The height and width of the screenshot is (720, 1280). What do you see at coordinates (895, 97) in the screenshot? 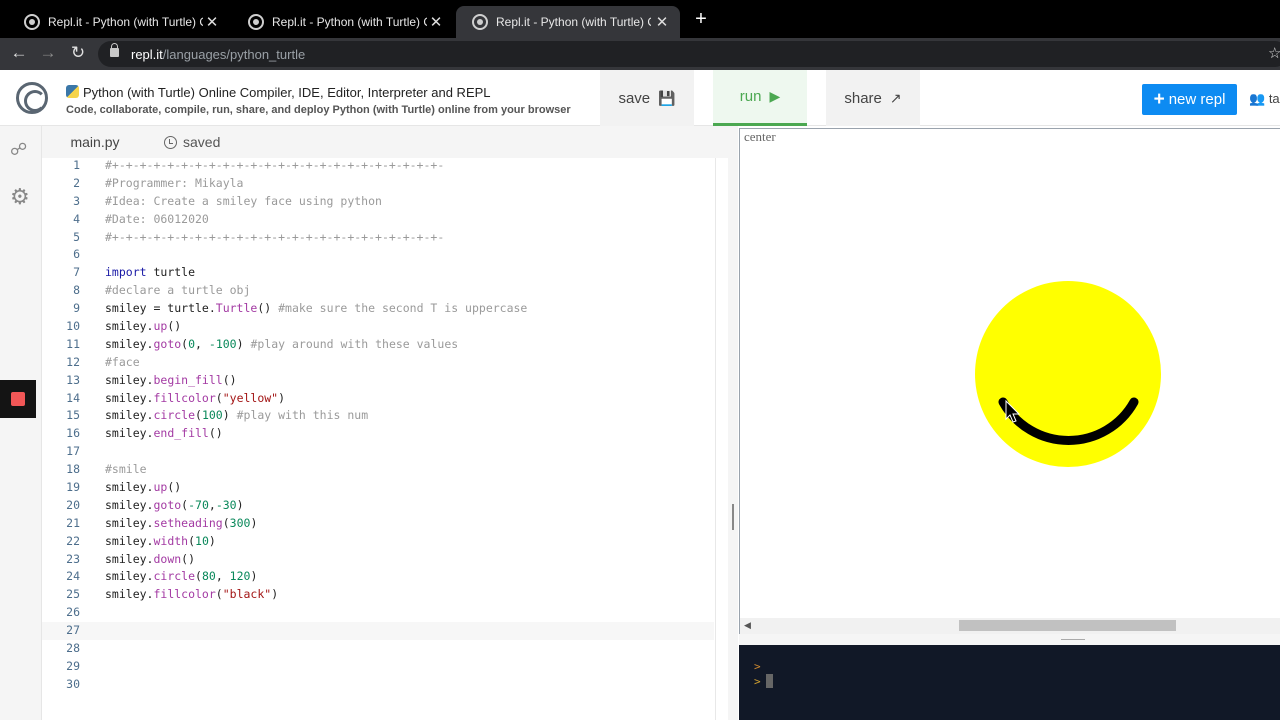
I see `share-export-icon: ↗` at bounding box center [895, 97].